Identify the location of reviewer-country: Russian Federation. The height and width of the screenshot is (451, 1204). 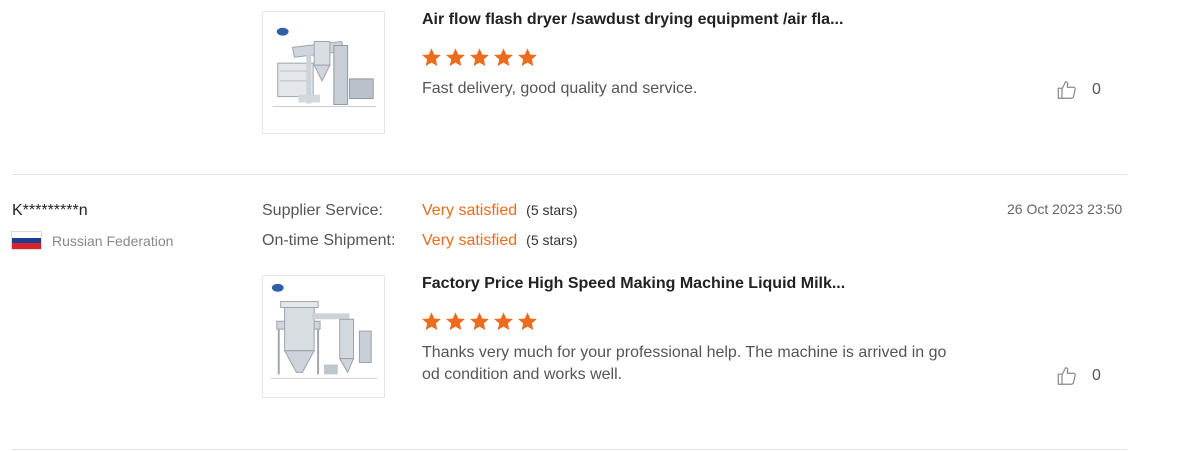
(93, 241).